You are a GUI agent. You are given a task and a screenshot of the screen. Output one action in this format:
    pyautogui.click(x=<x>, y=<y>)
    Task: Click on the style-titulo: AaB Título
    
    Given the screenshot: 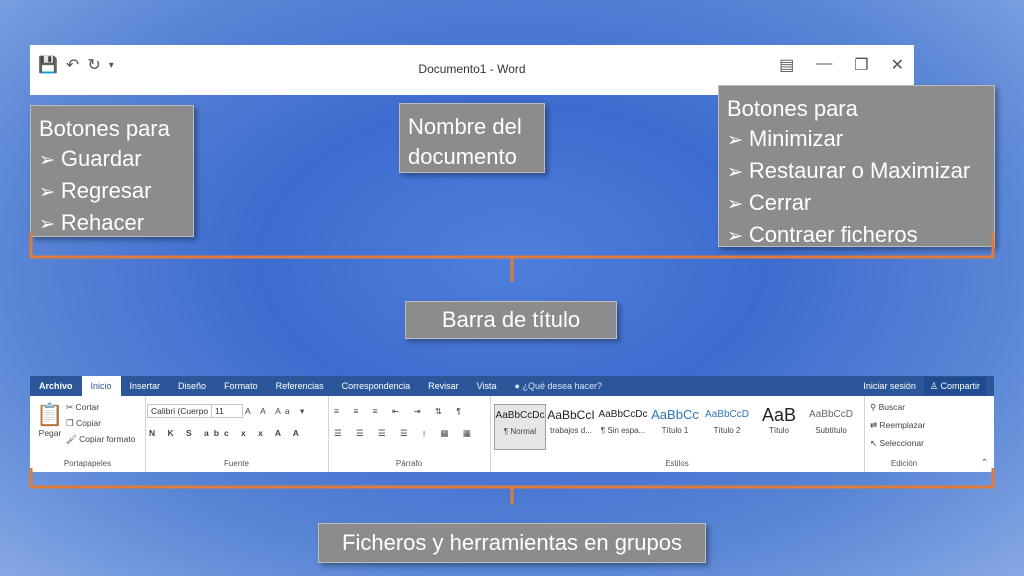 What is the action you would take?
    pyautogui.click(x=779, y=426)
    